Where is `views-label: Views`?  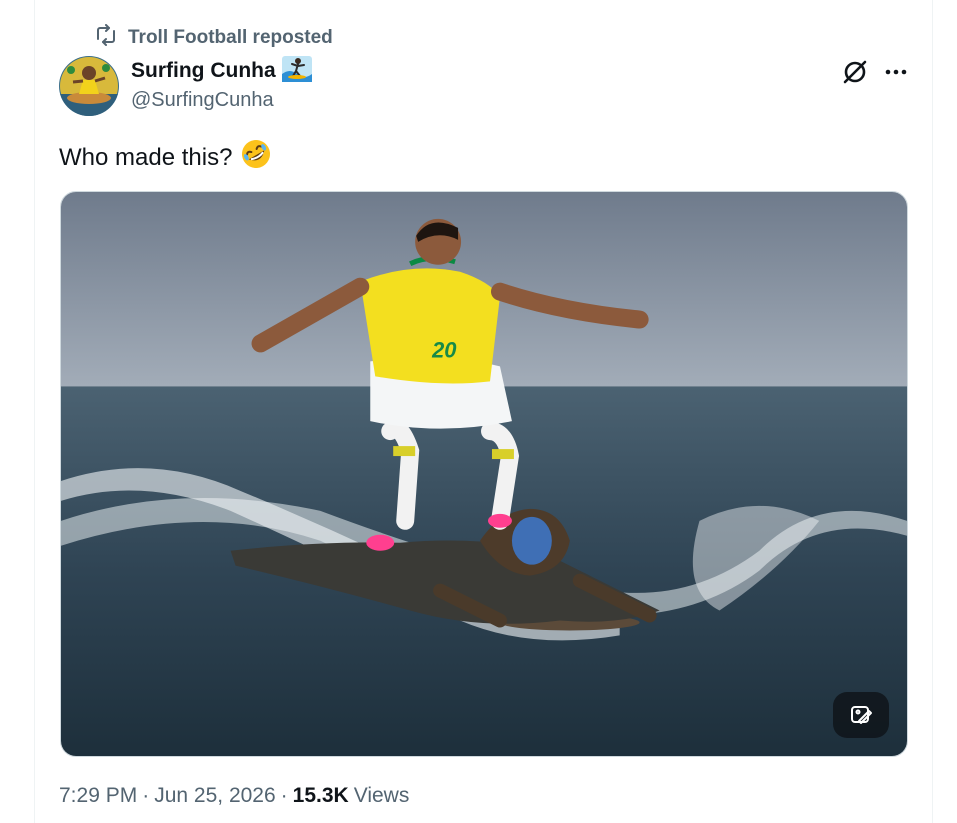 views-label: Views is located at coordinates (381, 795).